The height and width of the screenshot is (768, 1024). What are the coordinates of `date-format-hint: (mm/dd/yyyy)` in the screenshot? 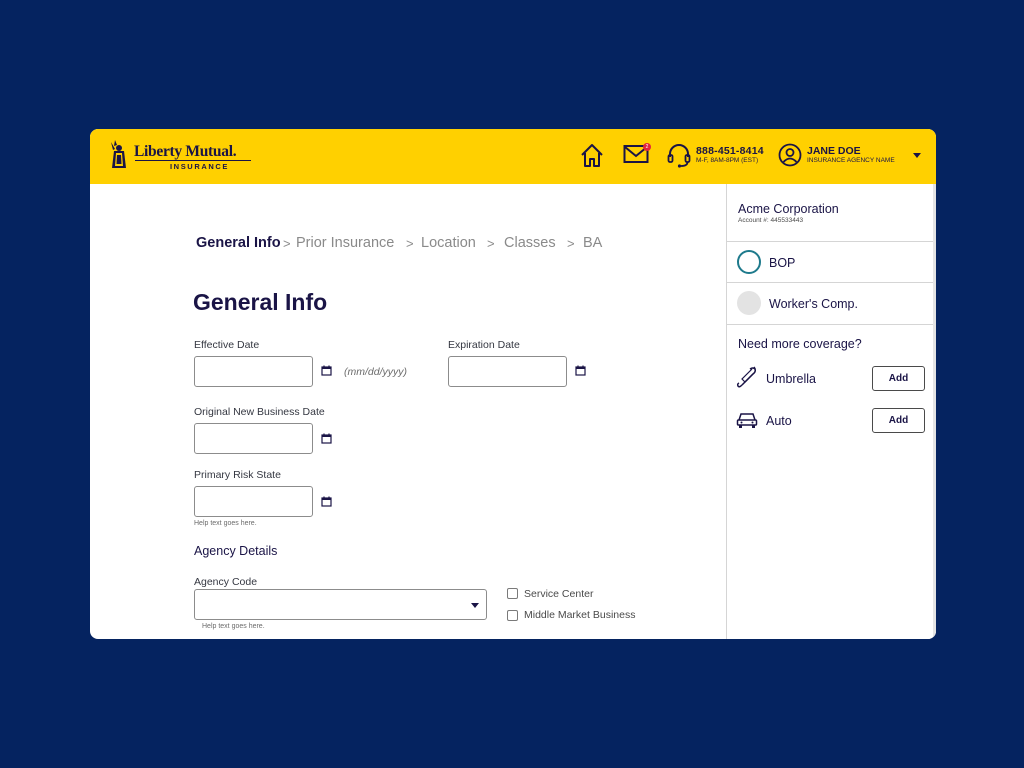 It's located at (375, 372).